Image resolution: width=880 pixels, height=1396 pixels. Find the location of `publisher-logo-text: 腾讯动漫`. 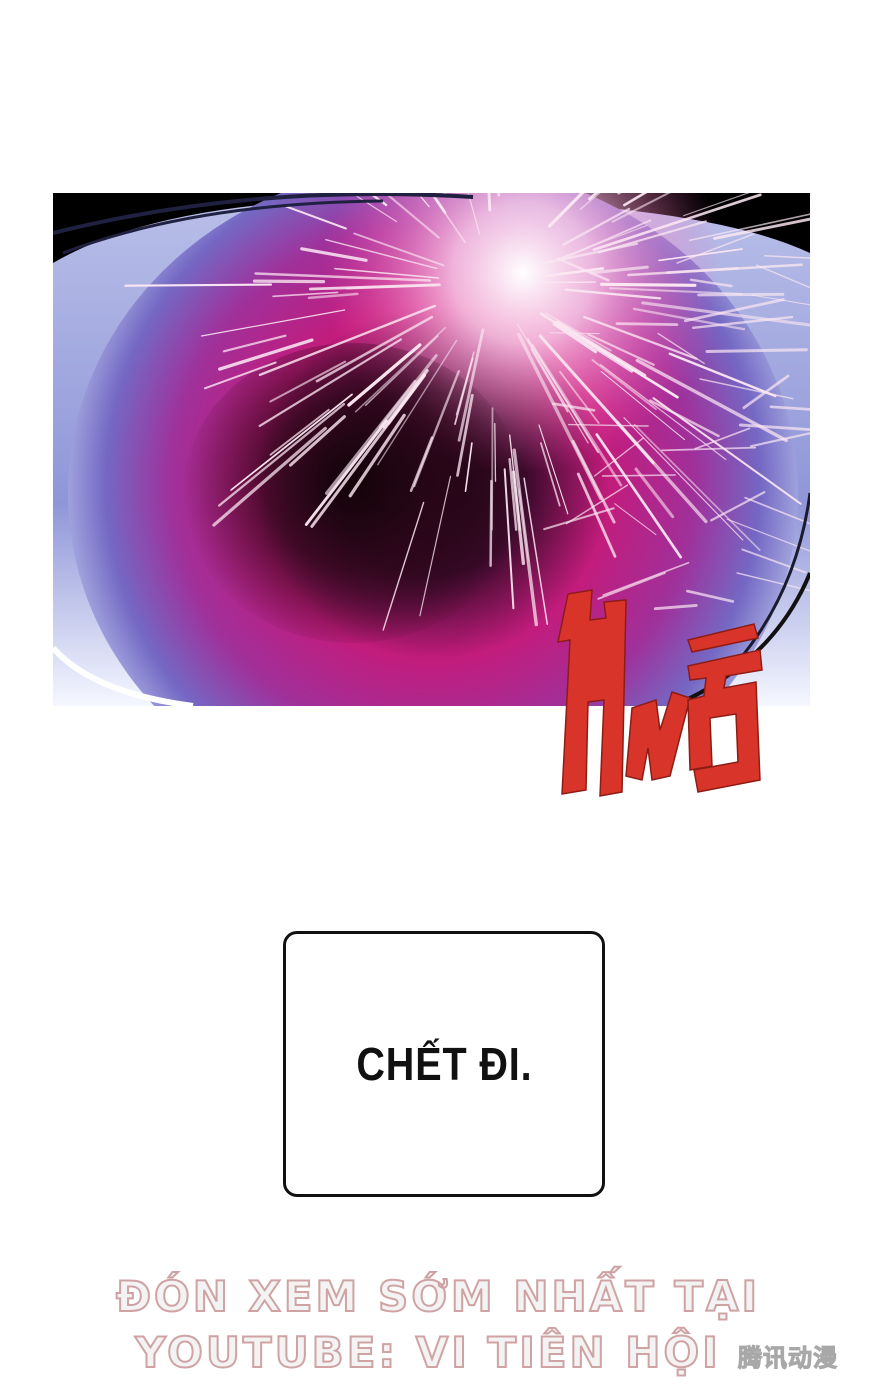

publisher-logo-text: 腾讯动漫 is located at coordinates (788, 1358).